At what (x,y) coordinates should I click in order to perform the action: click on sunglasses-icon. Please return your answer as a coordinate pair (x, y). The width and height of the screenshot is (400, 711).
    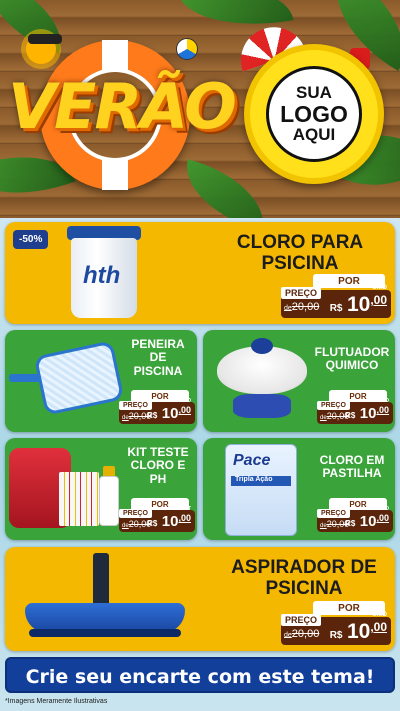
    Looking at the image, I should click on (45, 39).